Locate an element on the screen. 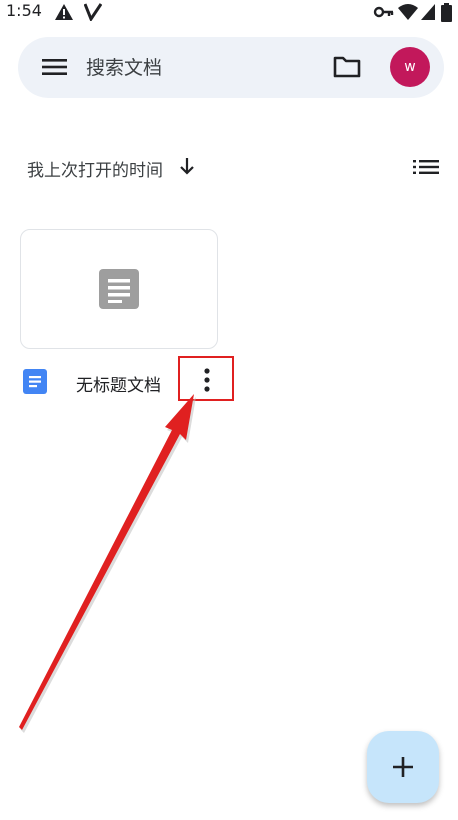  plus-icon is located at coordinates (403, 767).